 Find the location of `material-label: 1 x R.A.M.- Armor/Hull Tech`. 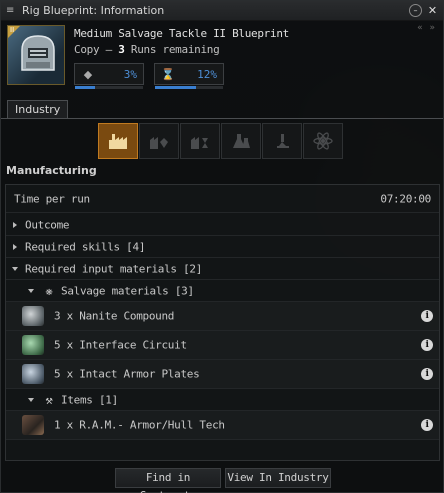

material-label: 1 x R.A.M.- Armor/Hull Tech is located at coordinates (139, 425).